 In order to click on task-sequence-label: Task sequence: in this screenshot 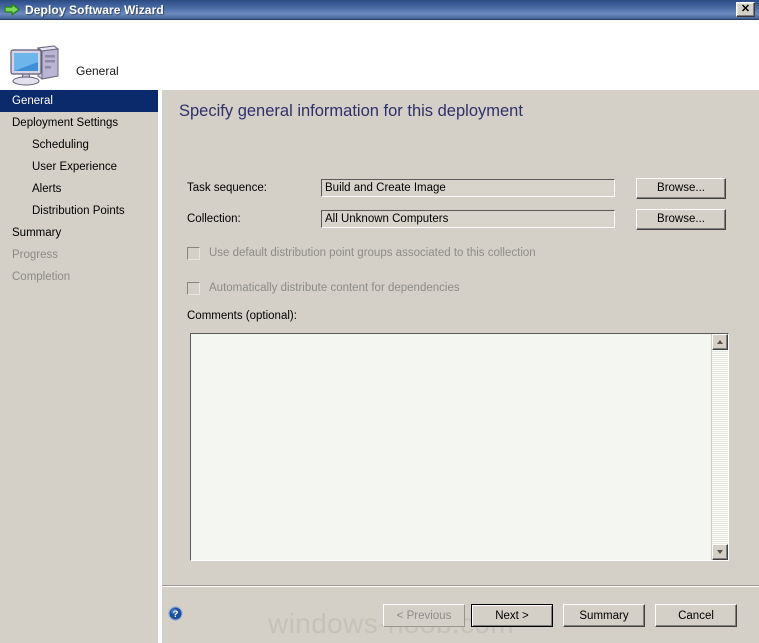, I will do `click(227, 188)`.